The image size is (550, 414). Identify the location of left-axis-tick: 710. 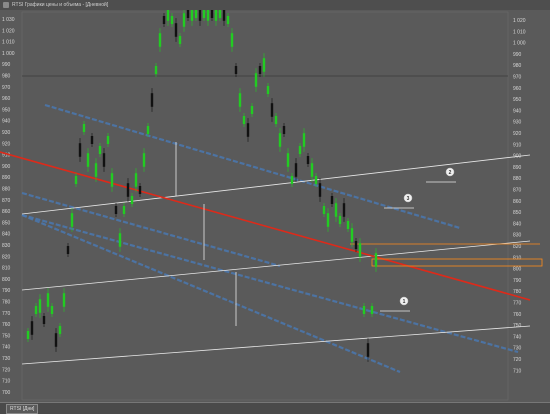
(6, 382).